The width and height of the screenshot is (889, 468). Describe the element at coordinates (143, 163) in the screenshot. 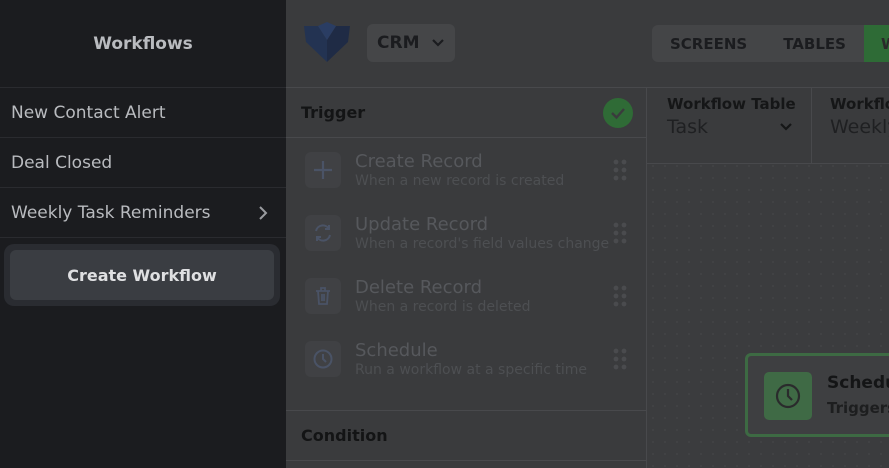

I see `sidebar-item-deal-closed: Deal Closed` at that location.